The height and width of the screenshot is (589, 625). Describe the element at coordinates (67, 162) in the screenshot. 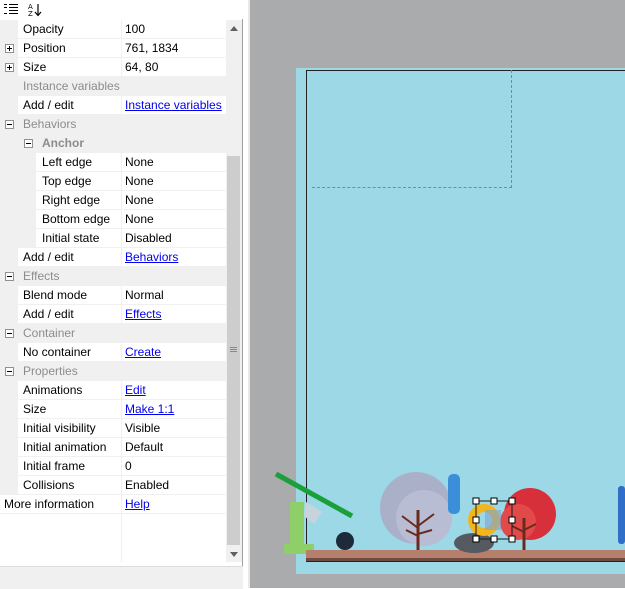

I see `property-name: Left edge` at that location.